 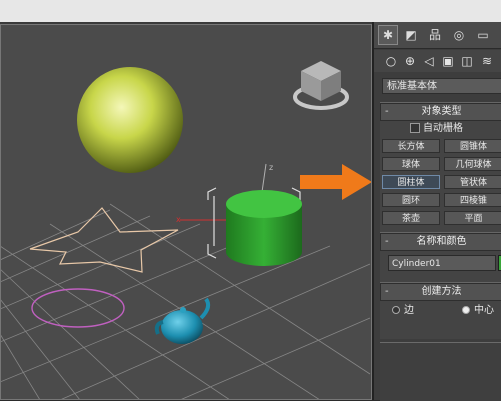 I want to click on cameras-icon: ▣, so click(x=448, y=61).